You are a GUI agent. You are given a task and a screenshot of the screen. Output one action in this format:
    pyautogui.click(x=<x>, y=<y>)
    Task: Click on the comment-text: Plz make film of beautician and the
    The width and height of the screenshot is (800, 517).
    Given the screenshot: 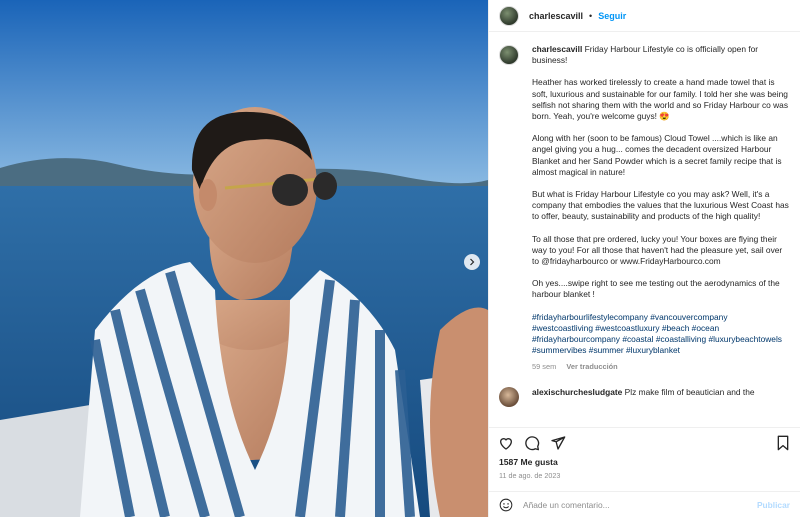 What is the action you would take?
    pyautogui.click(x=689, y=391)
    